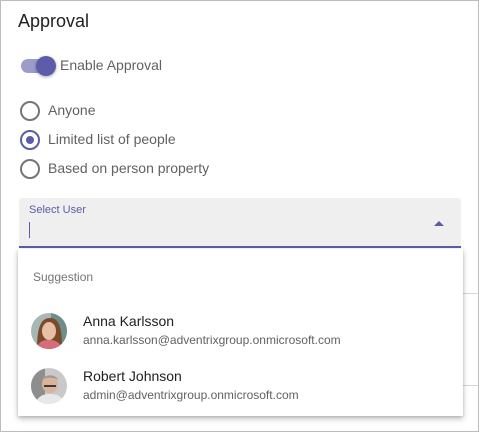 The height and width of the screenshot is (432, 479). I want to click on toggle-label: Enable Approval, so click(111, 65).